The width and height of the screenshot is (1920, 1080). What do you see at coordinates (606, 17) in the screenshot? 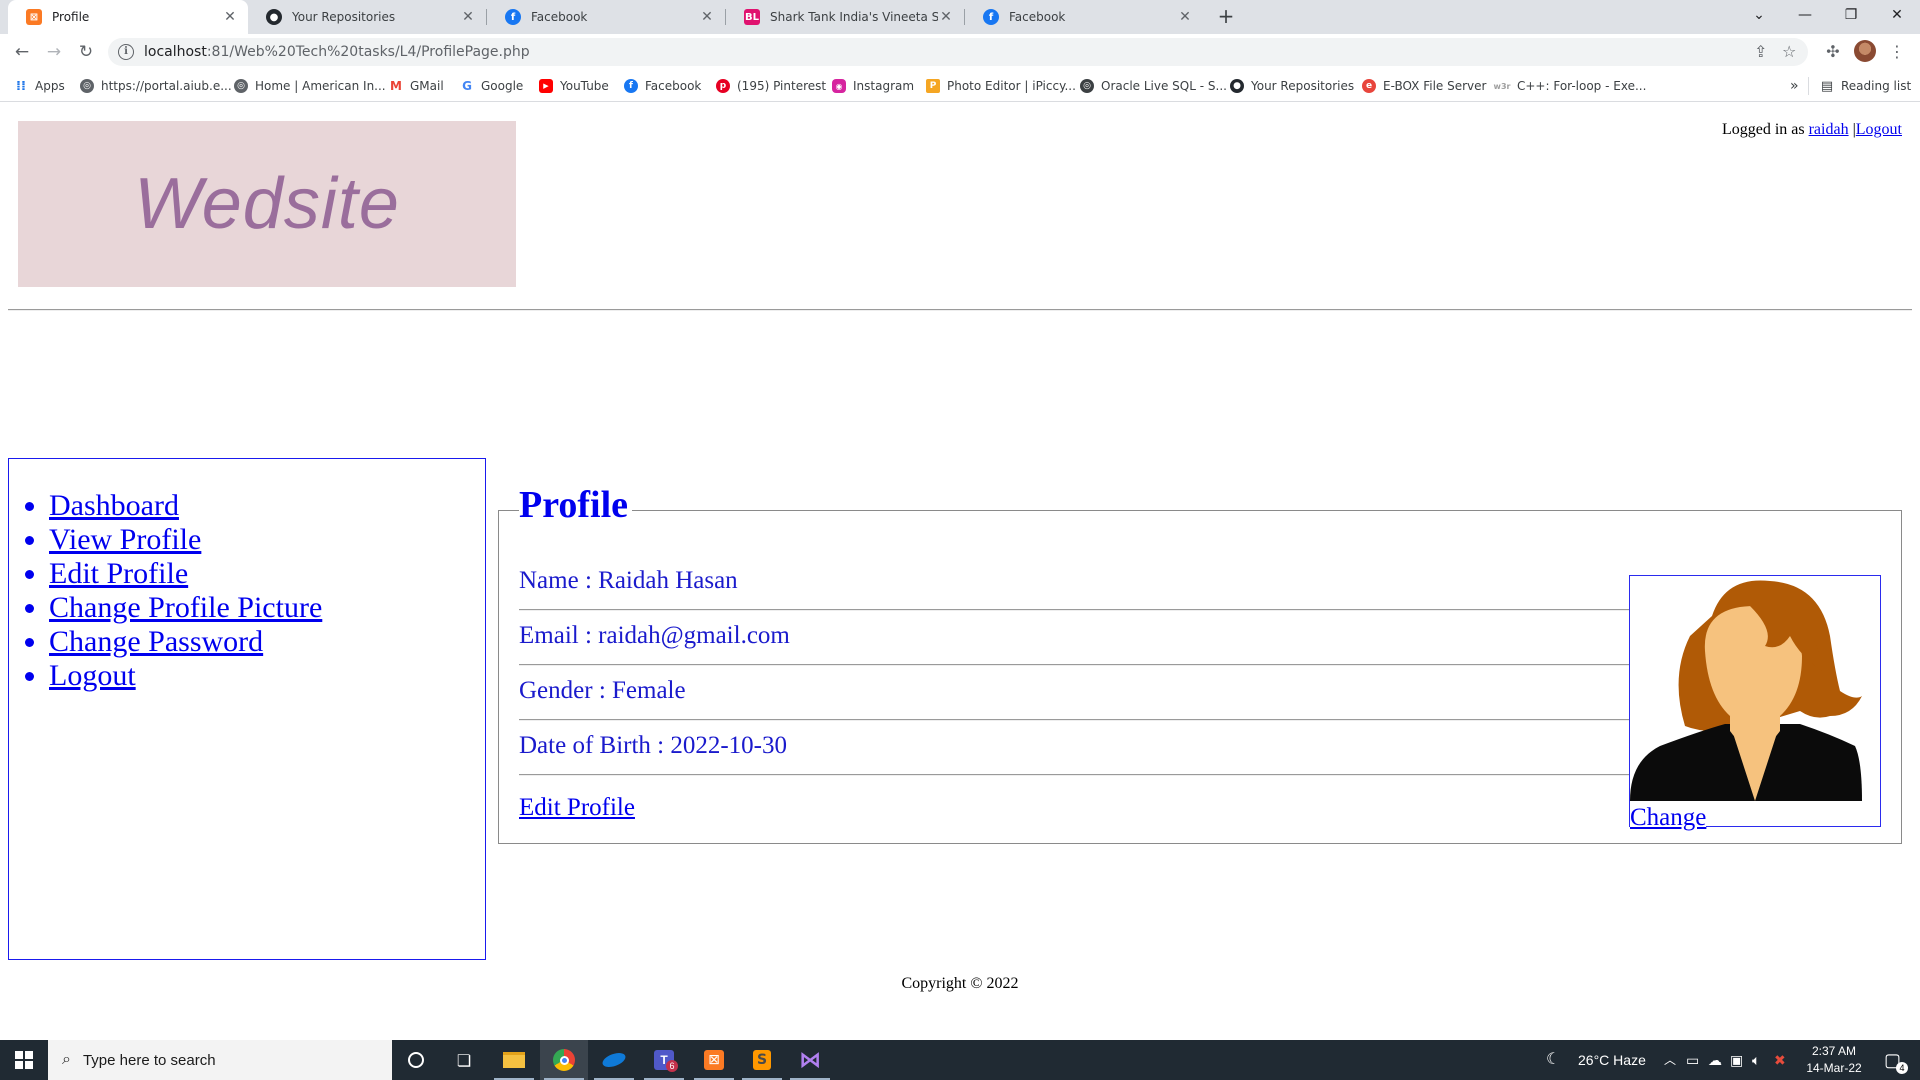
I see `tab-facebook: f Facebook ✕` at bounding box center [606, 17].